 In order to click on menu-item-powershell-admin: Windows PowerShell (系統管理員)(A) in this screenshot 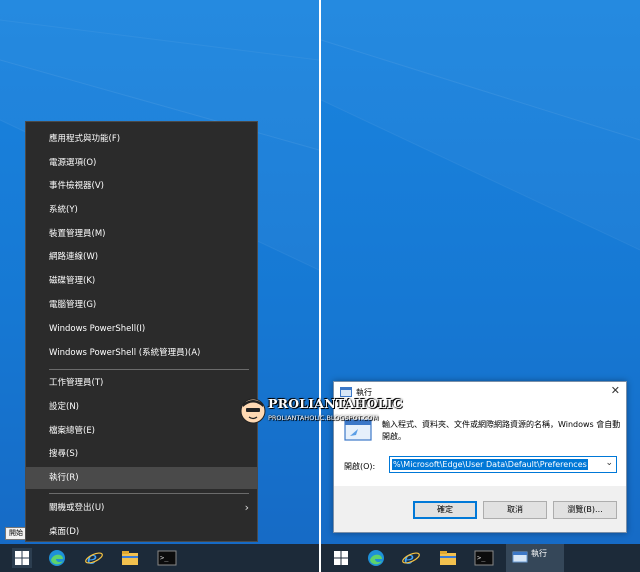, I will do `click(141, 353)`.